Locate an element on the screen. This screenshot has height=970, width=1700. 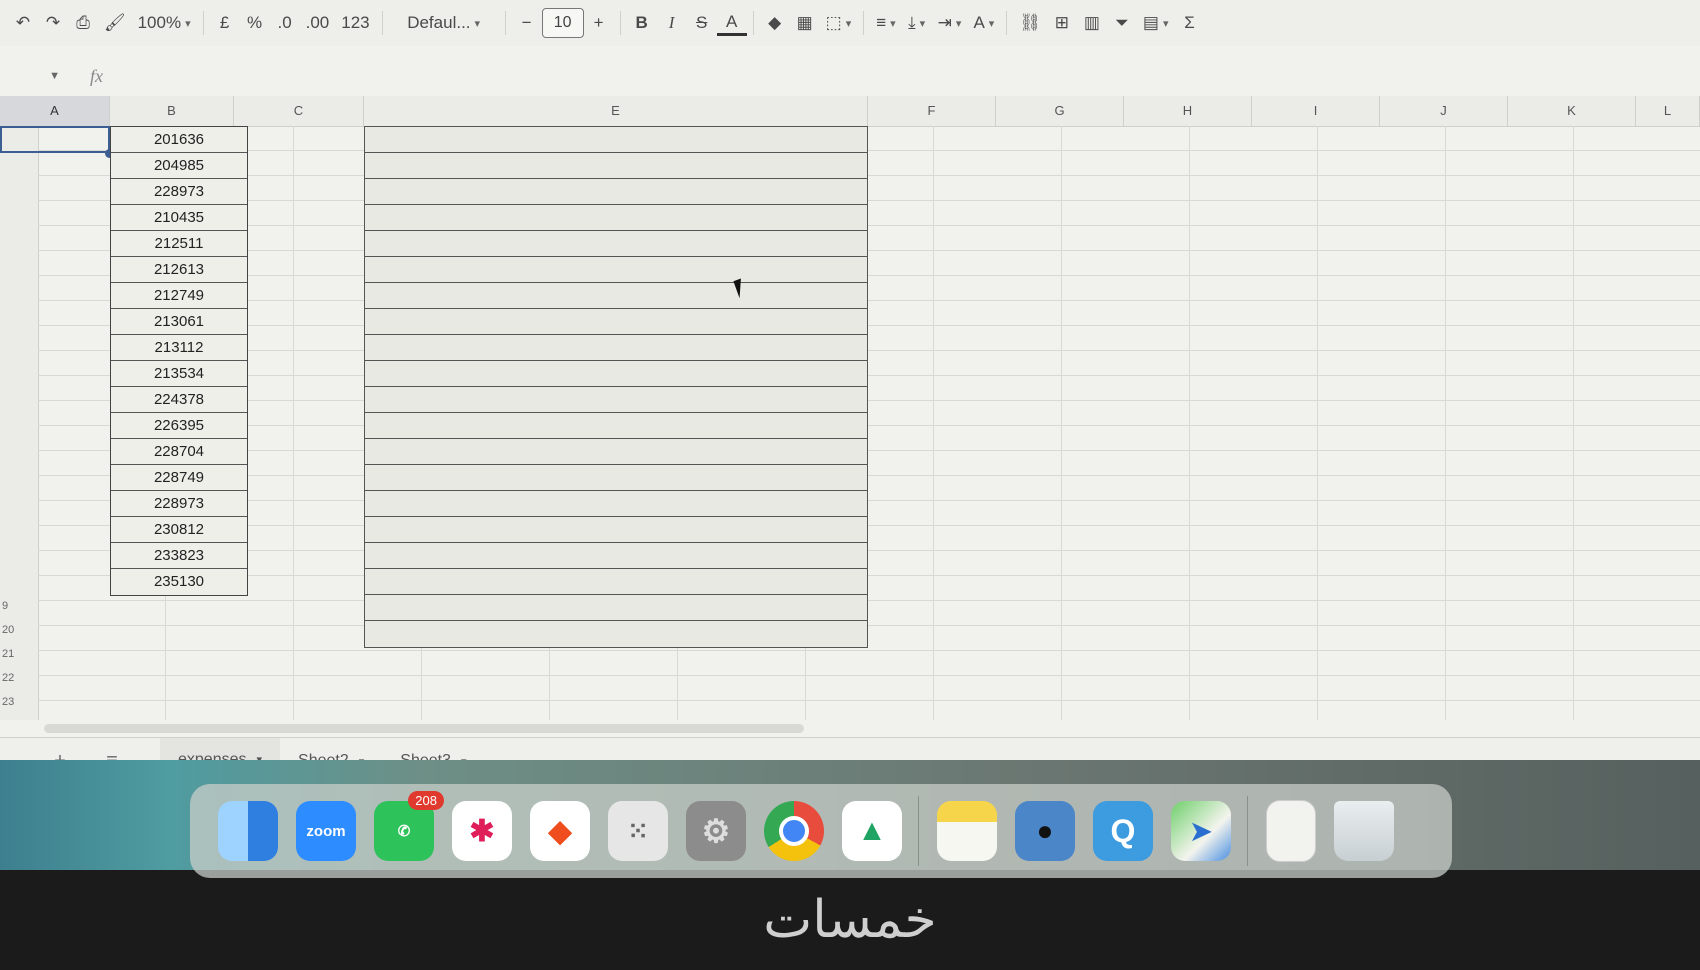
increase-decimal-button: .00 is located at coordinates (318, 23).